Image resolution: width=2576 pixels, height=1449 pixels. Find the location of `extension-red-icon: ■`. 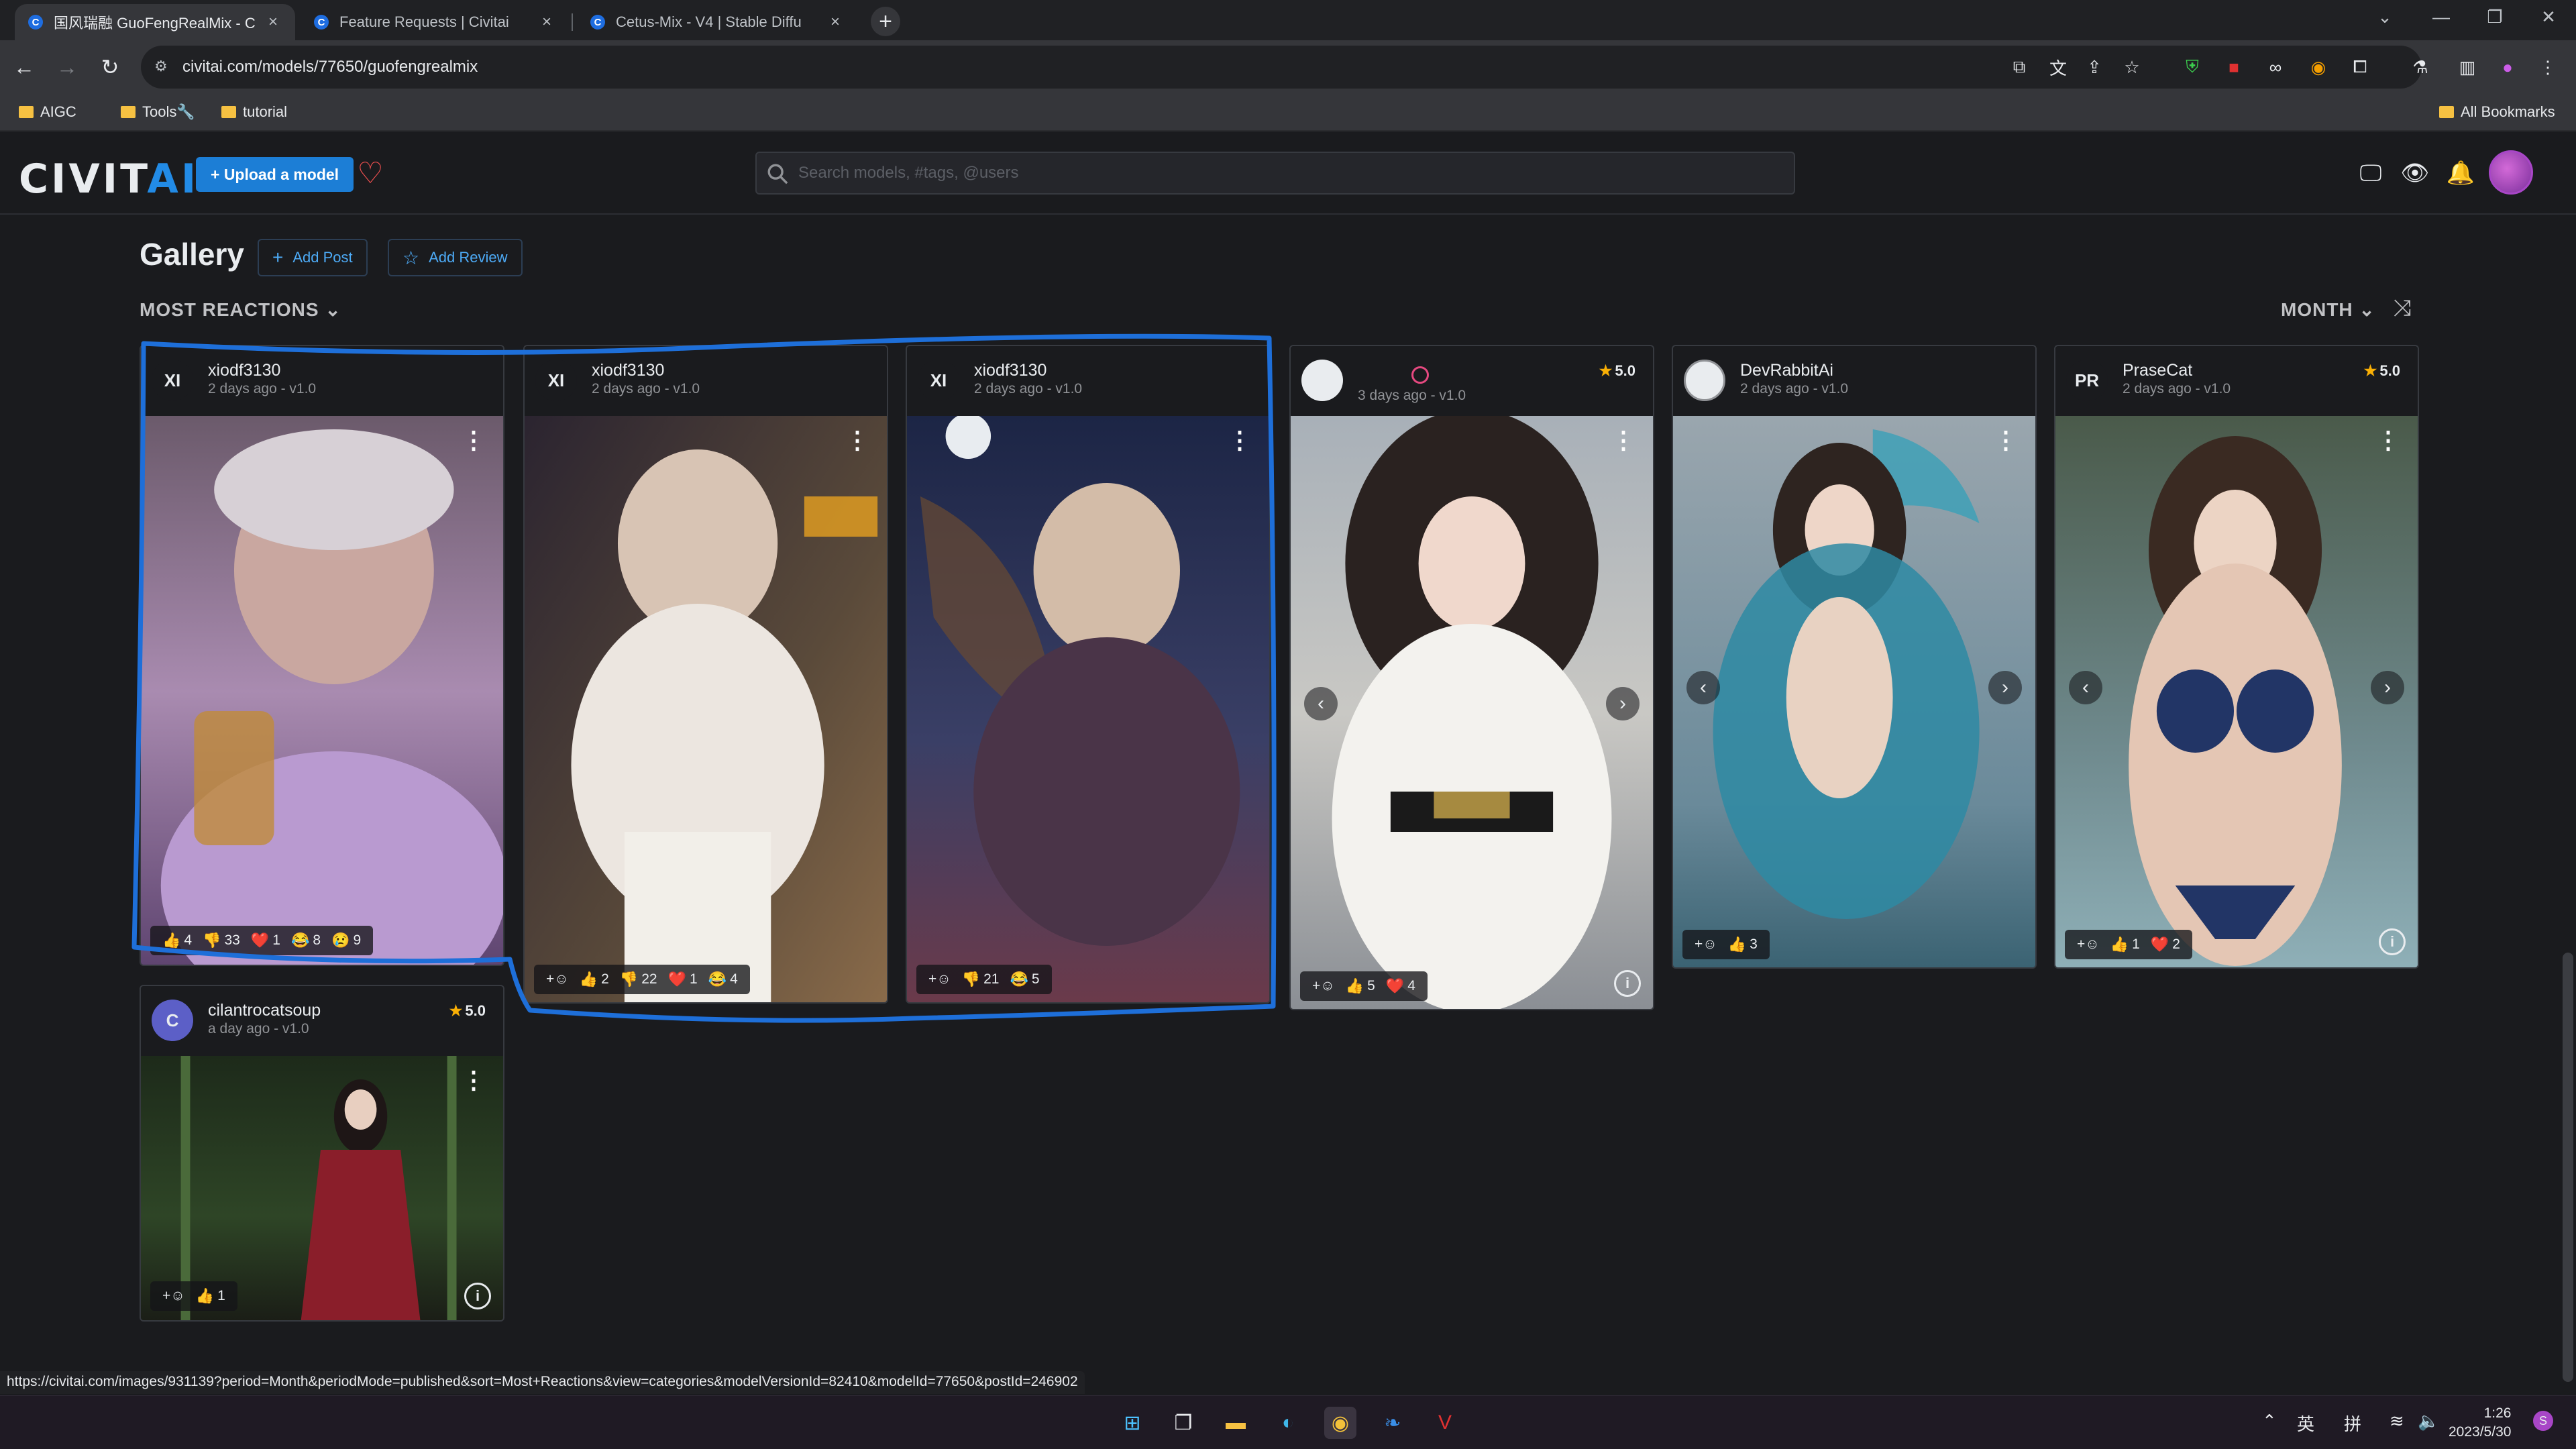

extension-red-icon: ■ is located at coordinates (2234, 67).